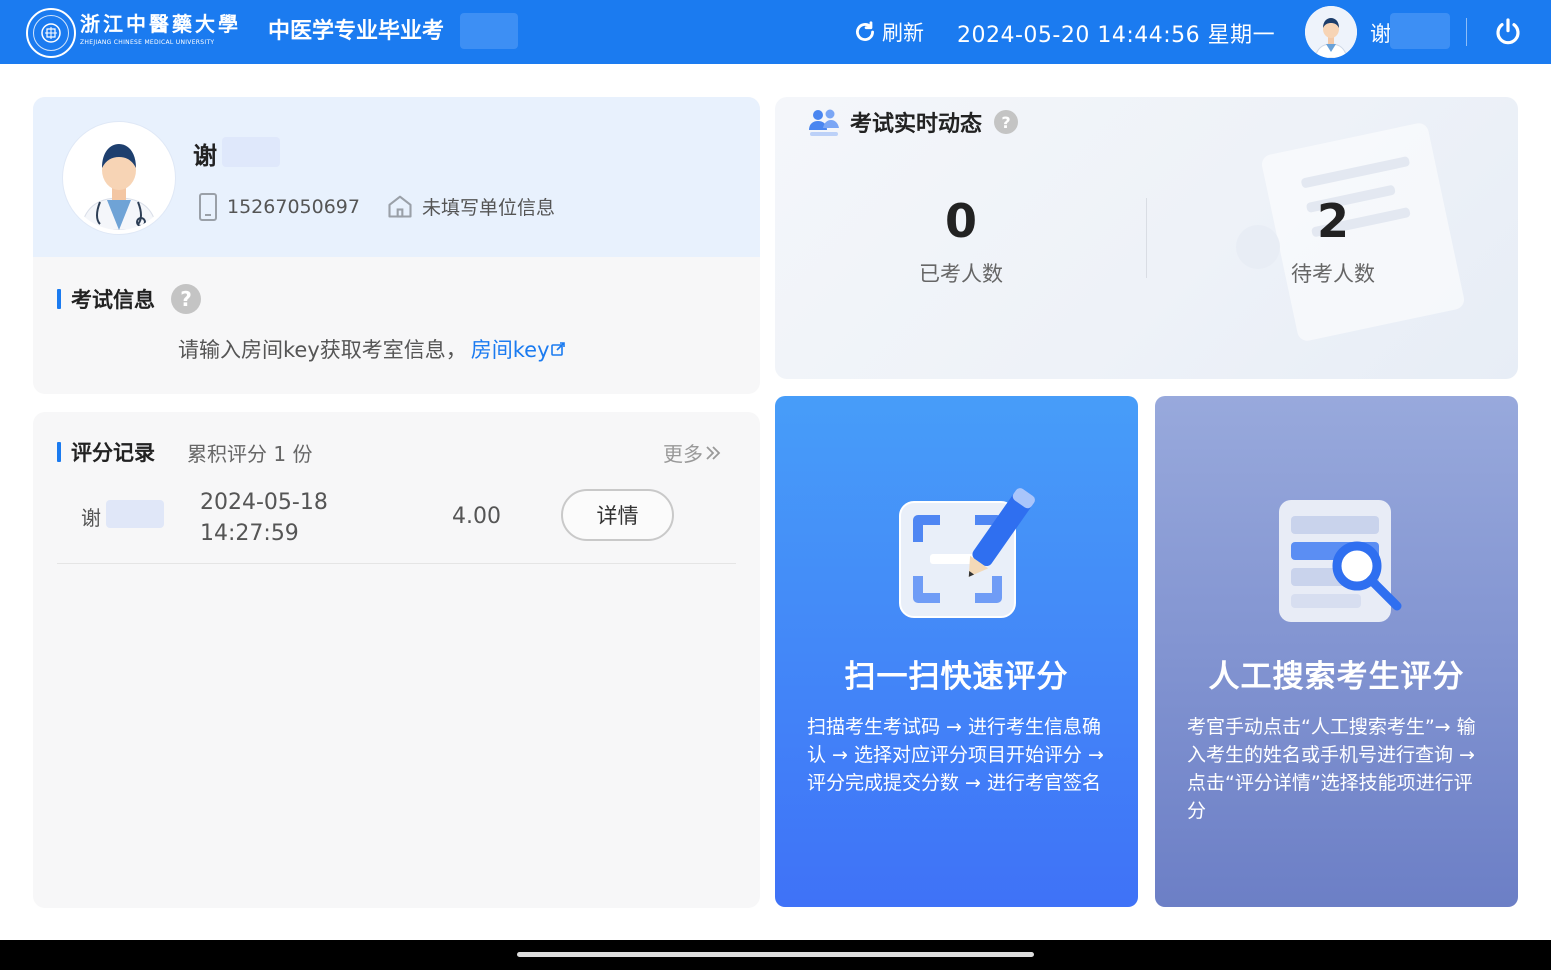 The width and height of the screenshot is (1551, 970). Describe the element at coordinates (251, 152) in the screenshot. I see `profile-name-redaction` at that location.